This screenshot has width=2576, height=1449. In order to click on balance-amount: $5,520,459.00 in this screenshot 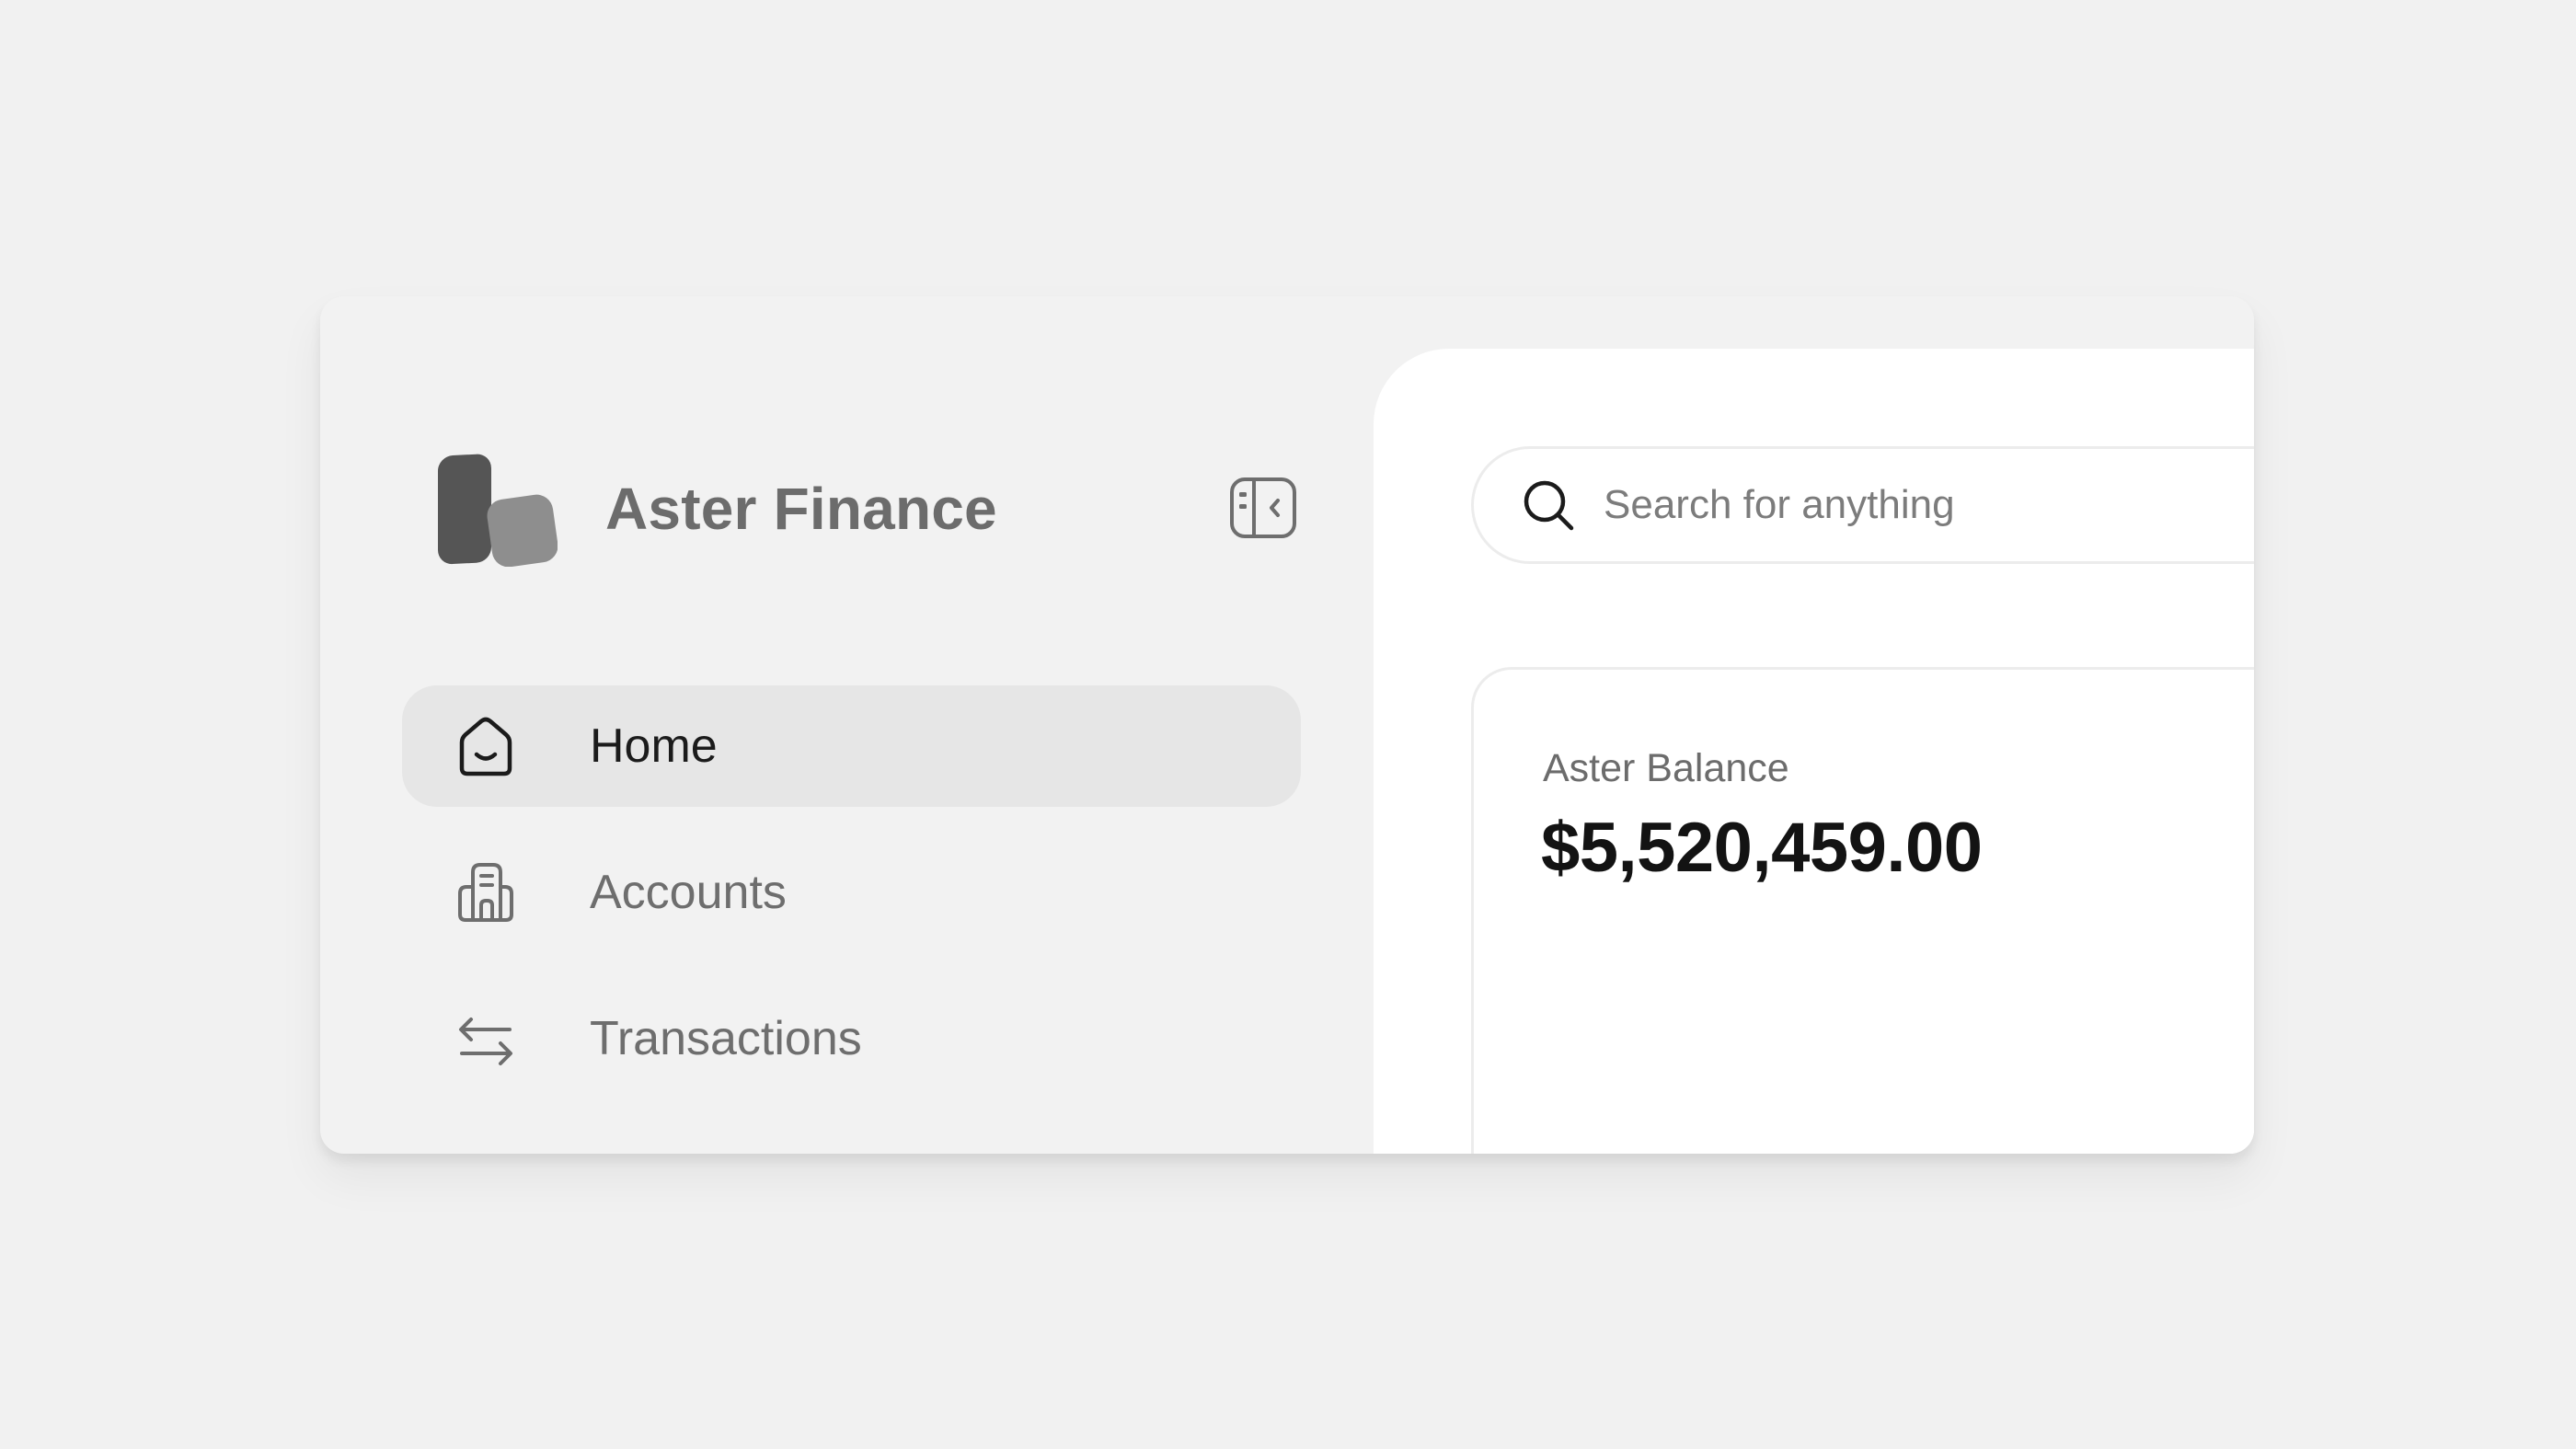, I will do `click(1762, 848)`.